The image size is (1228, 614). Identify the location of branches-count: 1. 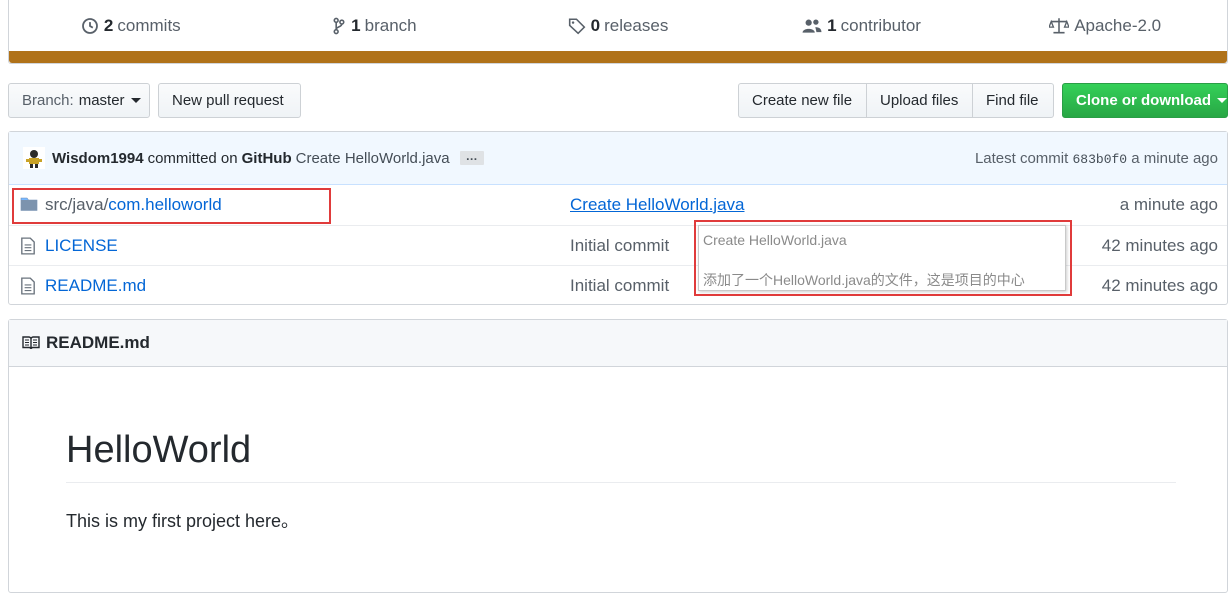
(356, 25).